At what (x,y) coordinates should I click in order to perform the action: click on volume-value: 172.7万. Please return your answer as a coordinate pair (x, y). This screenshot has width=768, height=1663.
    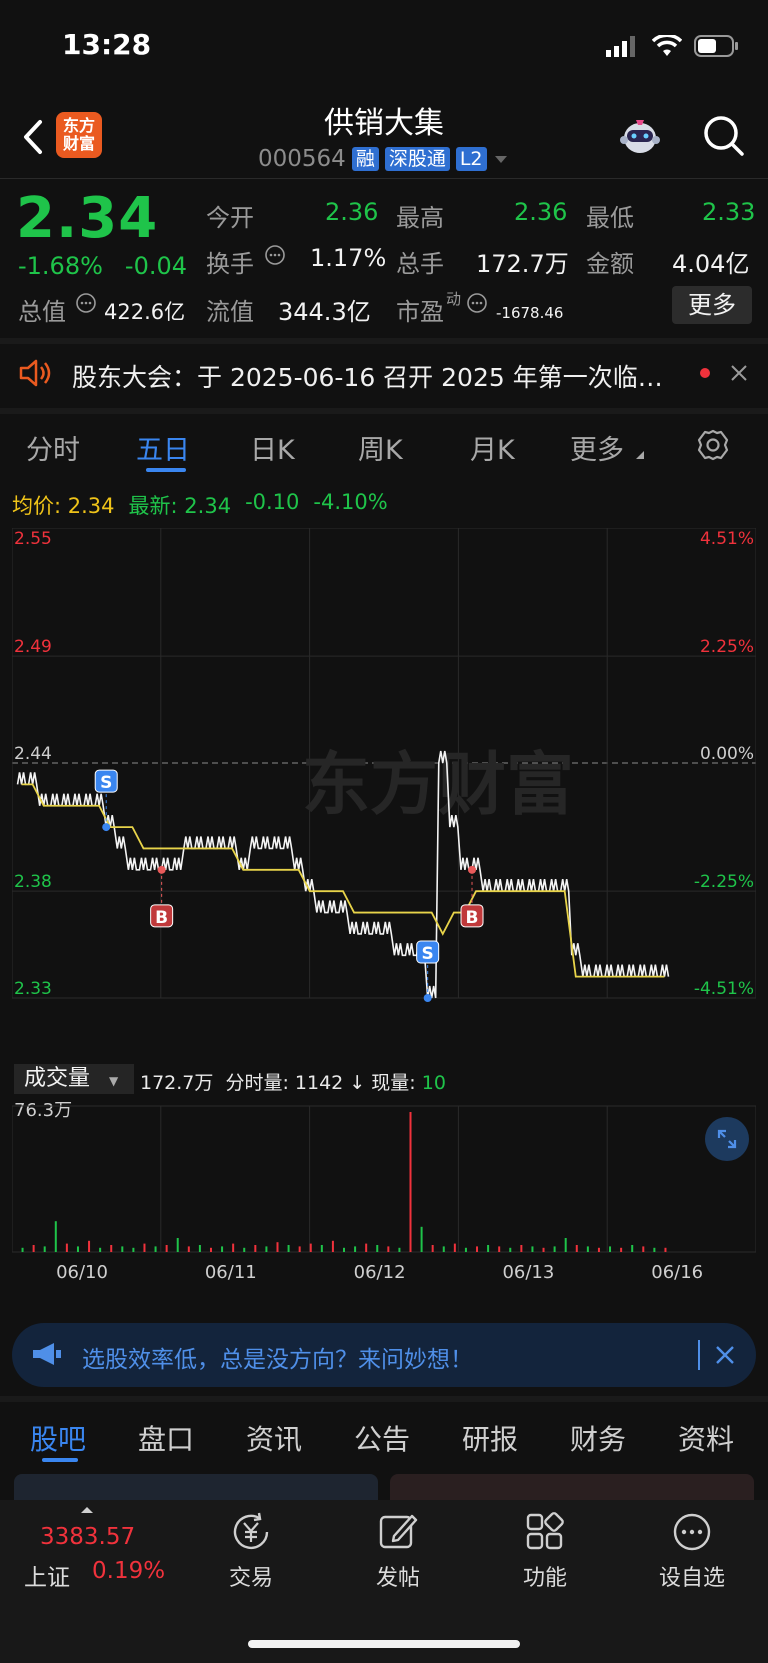
    Looking at the image, I should click on (522, 264).